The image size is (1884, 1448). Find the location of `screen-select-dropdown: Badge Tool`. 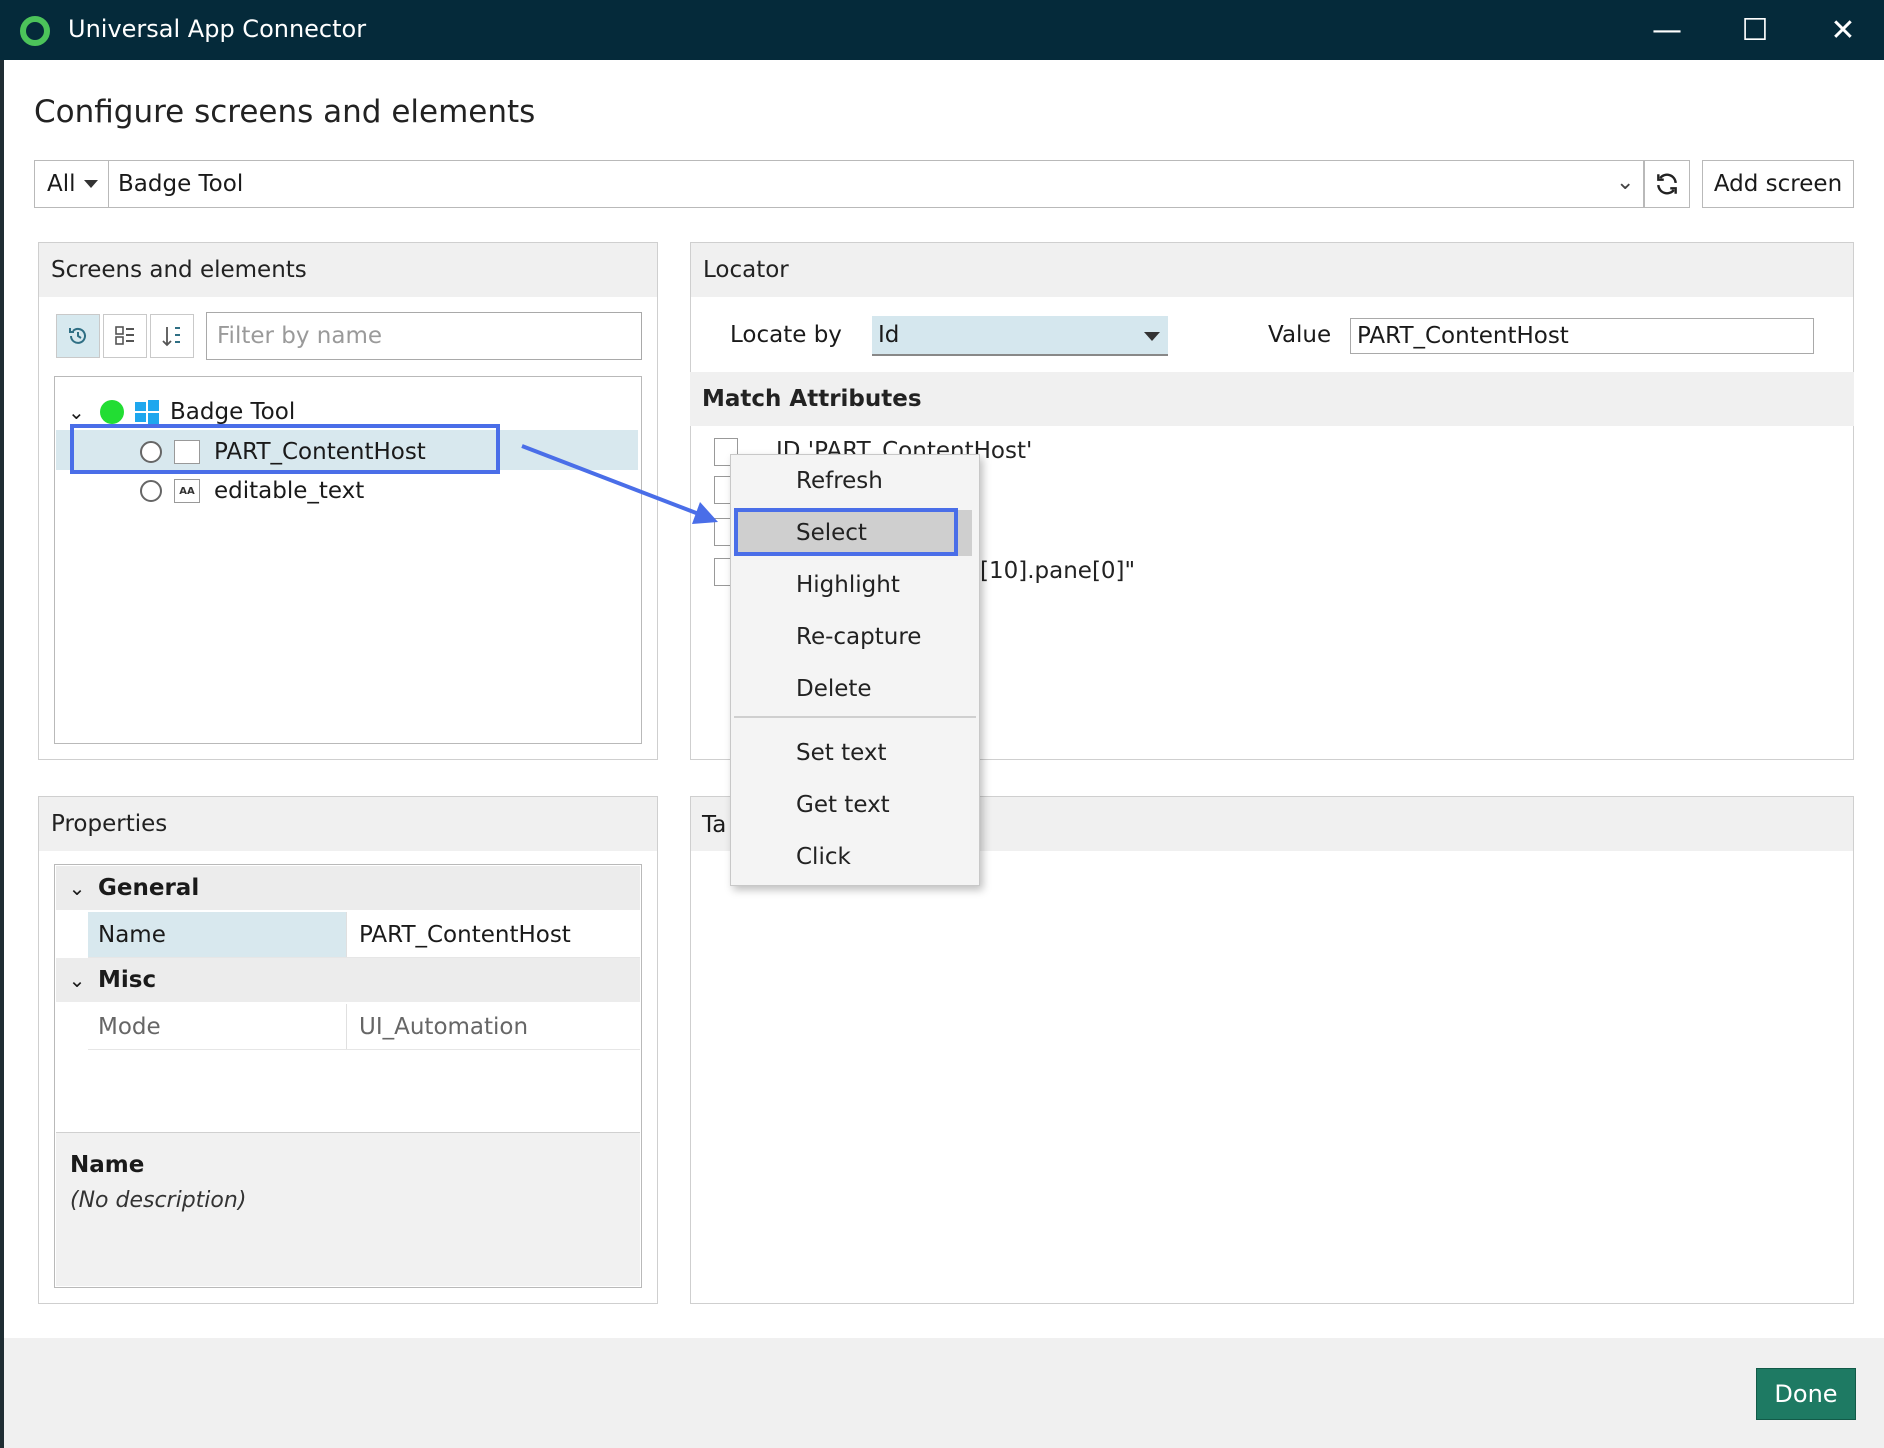

screen-select-dropdown: Badge Tool is located at coordinates (877, 184).